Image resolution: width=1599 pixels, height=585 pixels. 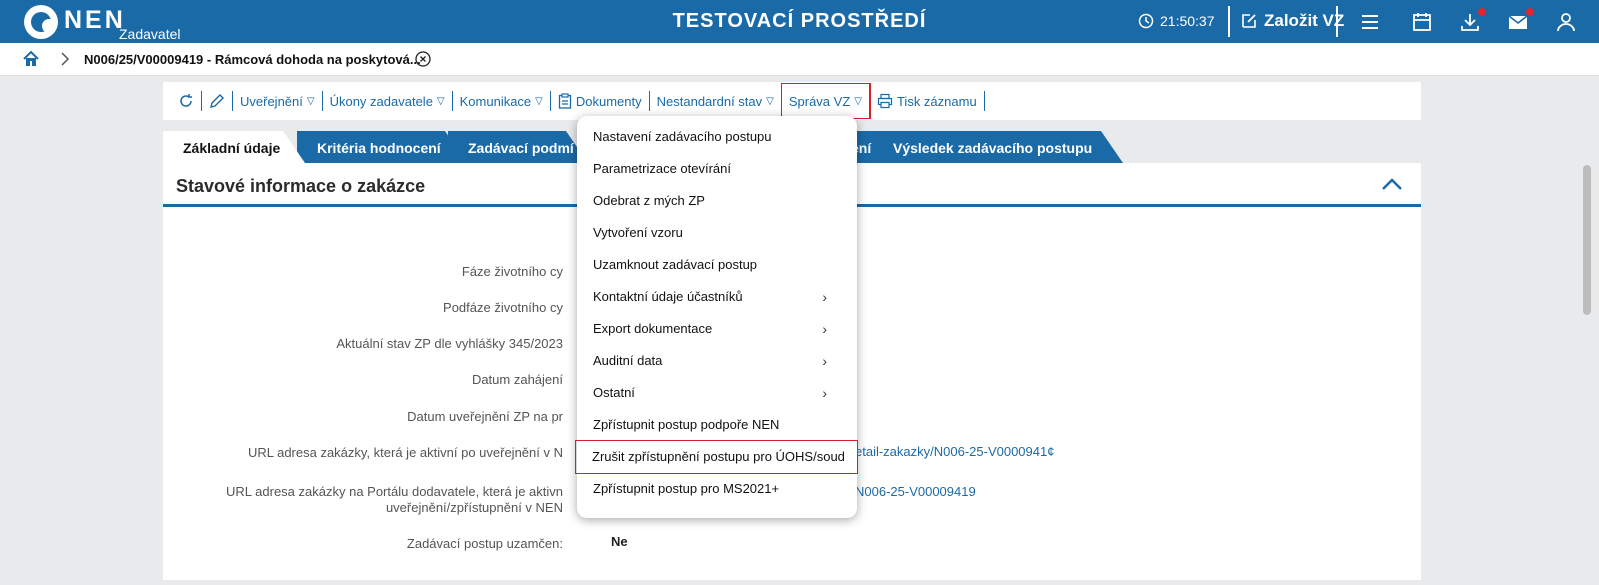 What do you see at coordinates (614, 392) in the screenshot?
I see `menu-item-label: Ostatní` at bounding box center [614, 392].